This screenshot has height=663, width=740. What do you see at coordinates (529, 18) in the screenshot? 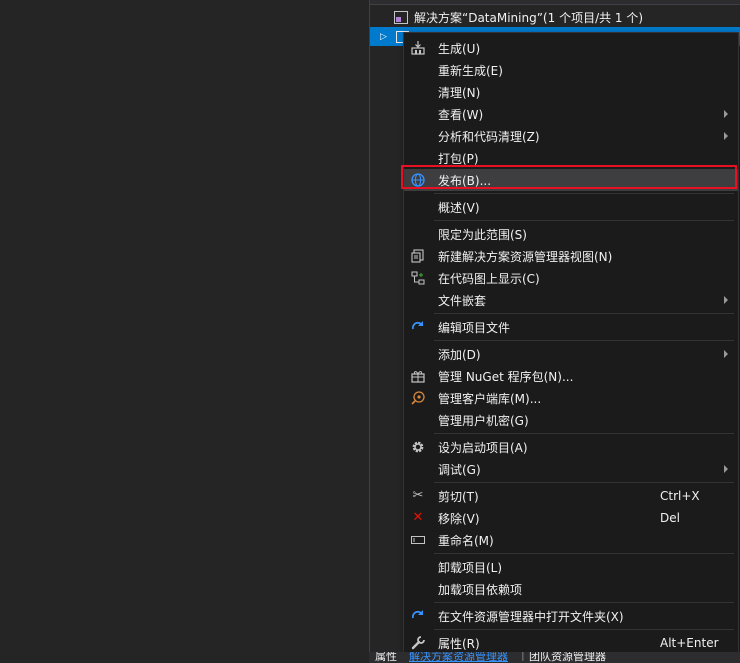
I see `solution-label: 解决方案“DataMining”(1 个项目/共 1 个)` at bounding box center [529, 18].